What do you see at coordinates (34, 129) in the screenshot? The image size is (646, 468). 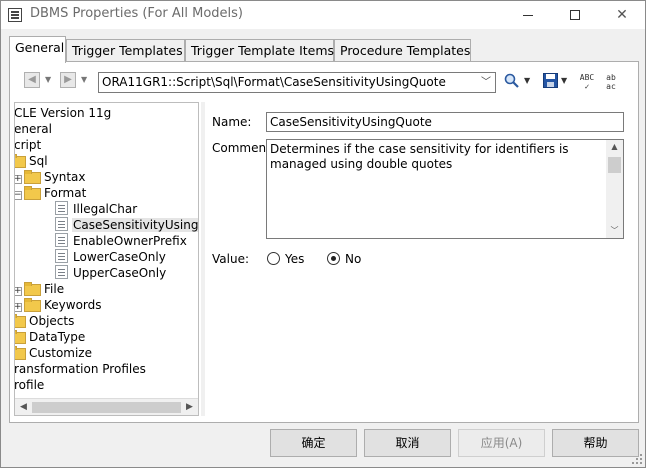 I see `tree-item-general: eneral` at bounding box center [34, 129].